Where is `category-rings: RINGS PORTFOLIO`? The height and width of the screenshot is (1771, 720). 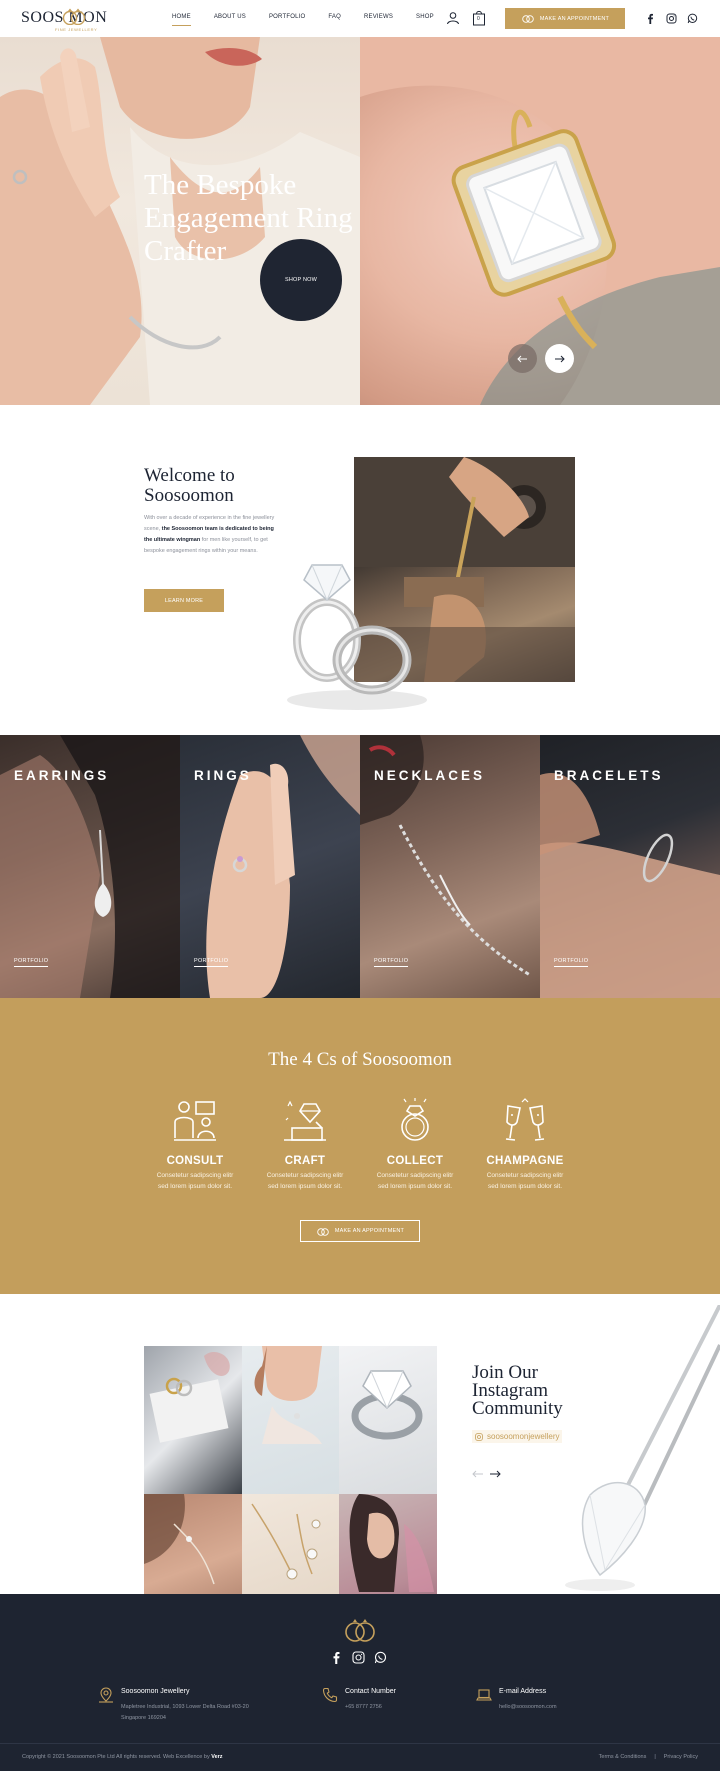 category-rings: RINGS PORTFOLIO is located at coordinates (270, 866).